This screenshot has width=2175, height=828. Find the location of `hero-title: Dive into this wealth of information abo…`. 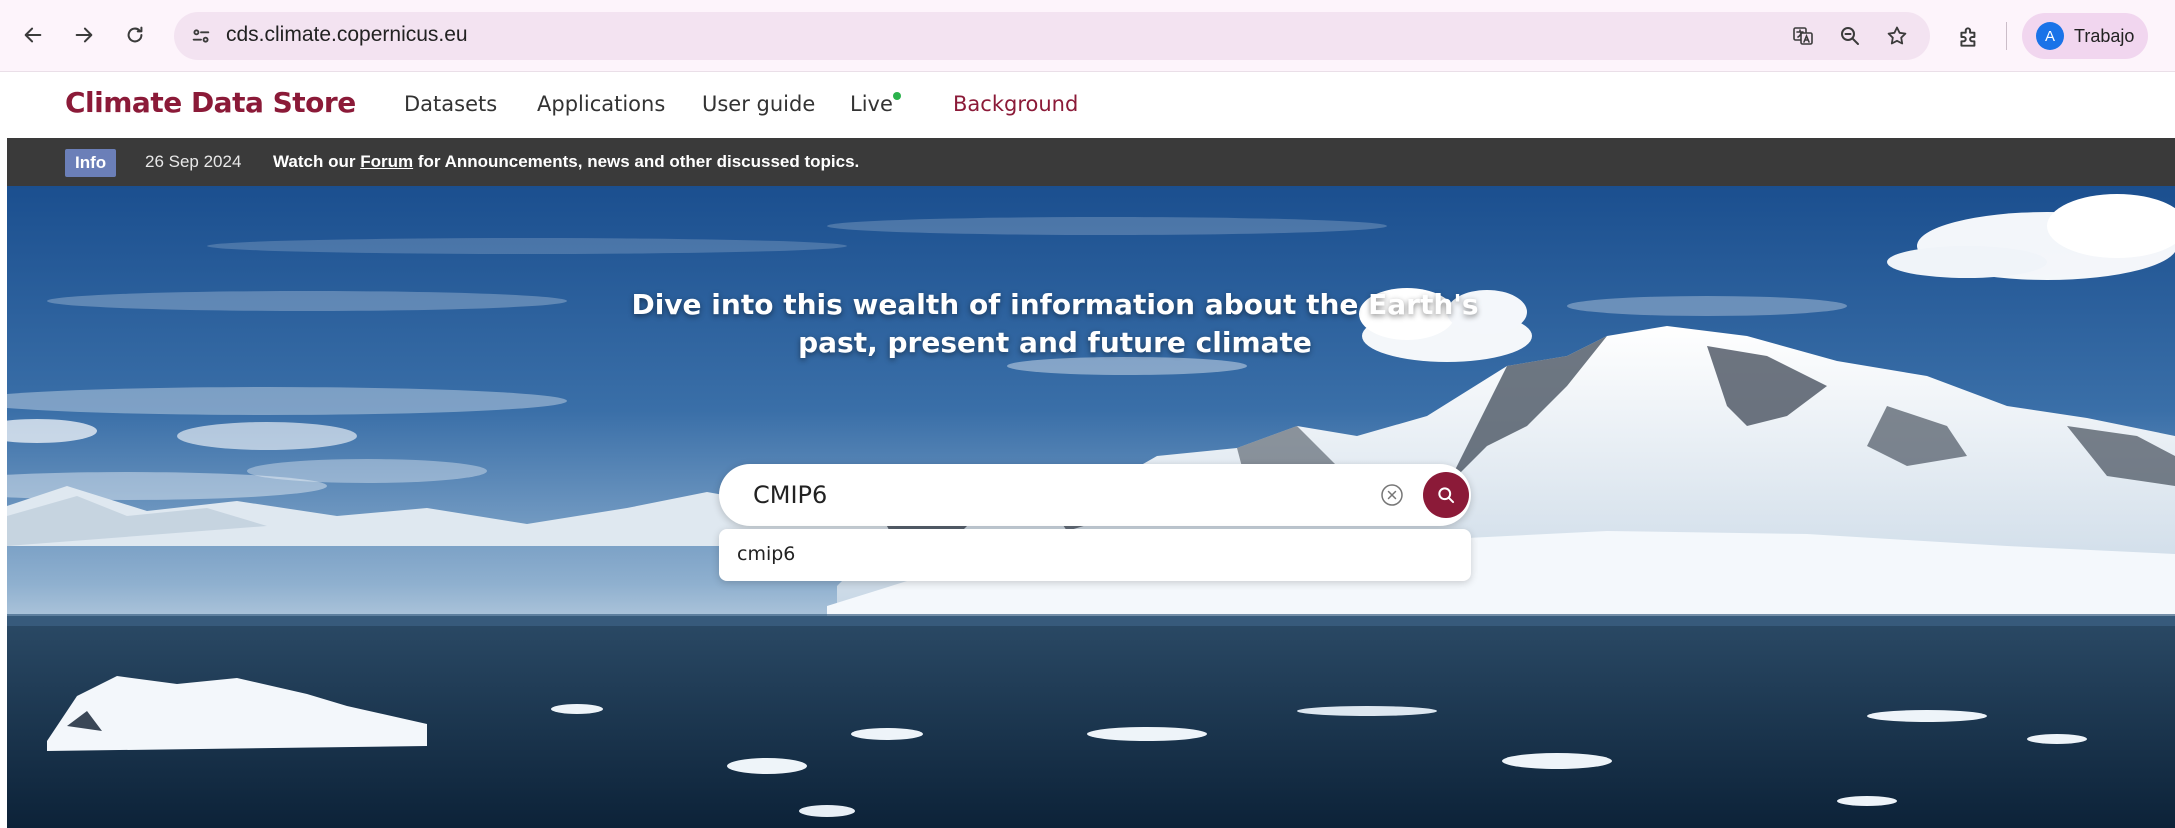

hero-title: Dive into this wealth of information abo… is located at coordinates (1055, 324).